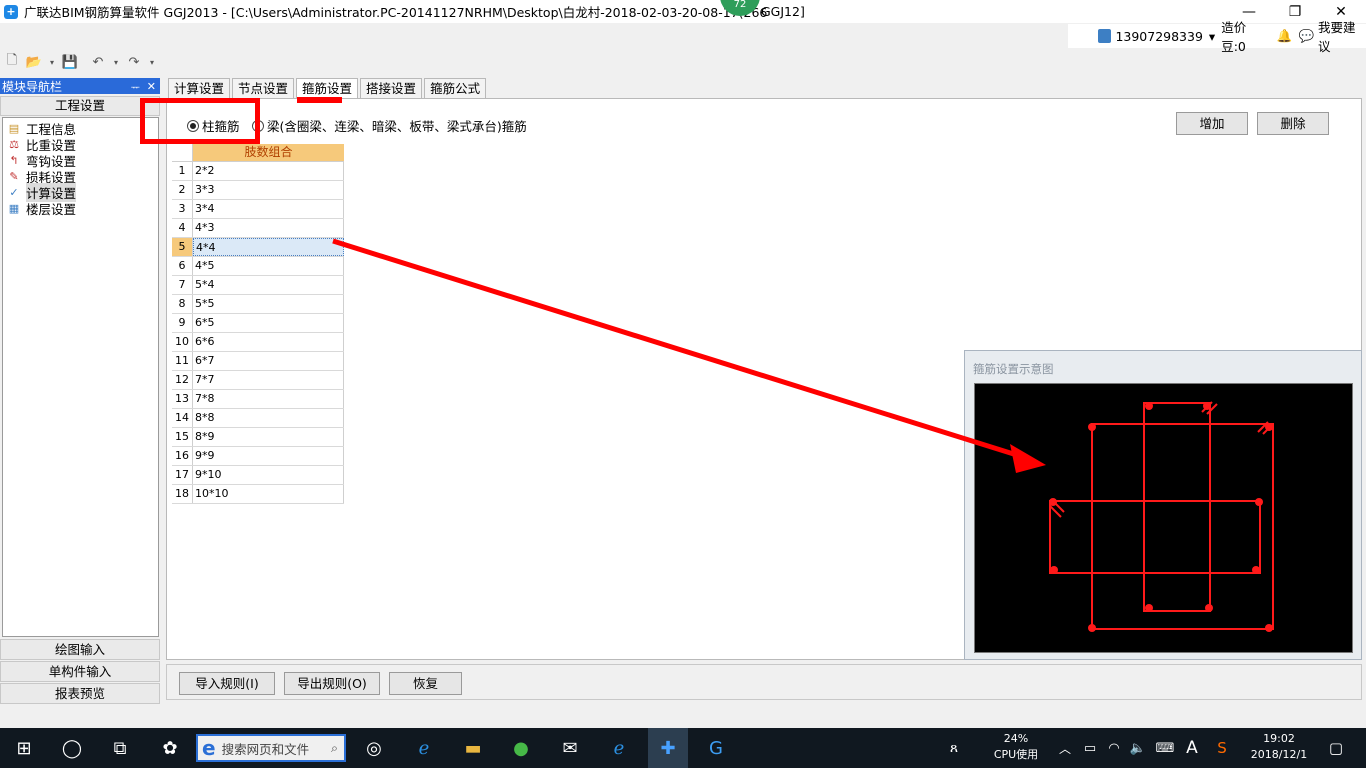 The width and height of the screenshot is (1366, 768). What do you see at coordinates (80, 649) in the screenshot?
I see `nav-drawing-input: 绘图输入` at bounding box center [80, 649].